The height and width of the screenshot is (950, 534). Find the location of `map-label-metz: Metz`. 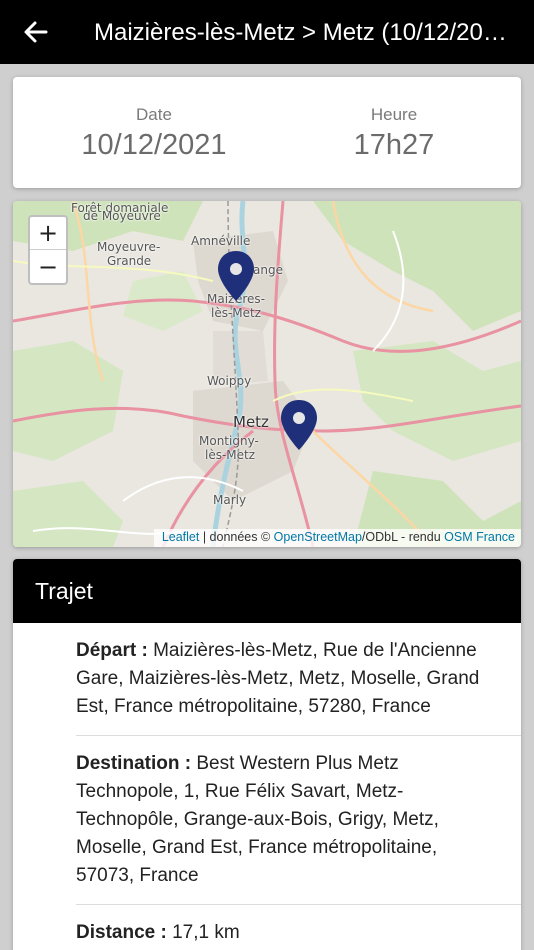

map-label-metz: Metz is located at coordinates (251, 422).